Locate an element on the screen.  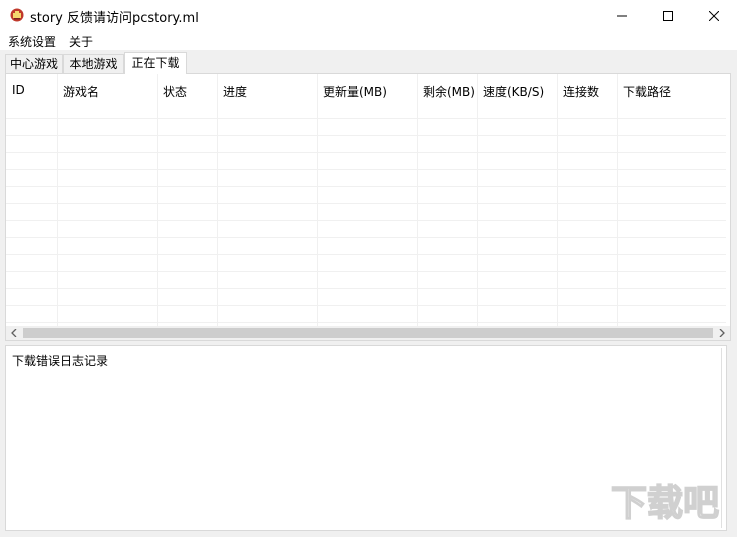
chevron-right-icon is located at coordinates (722, 333).